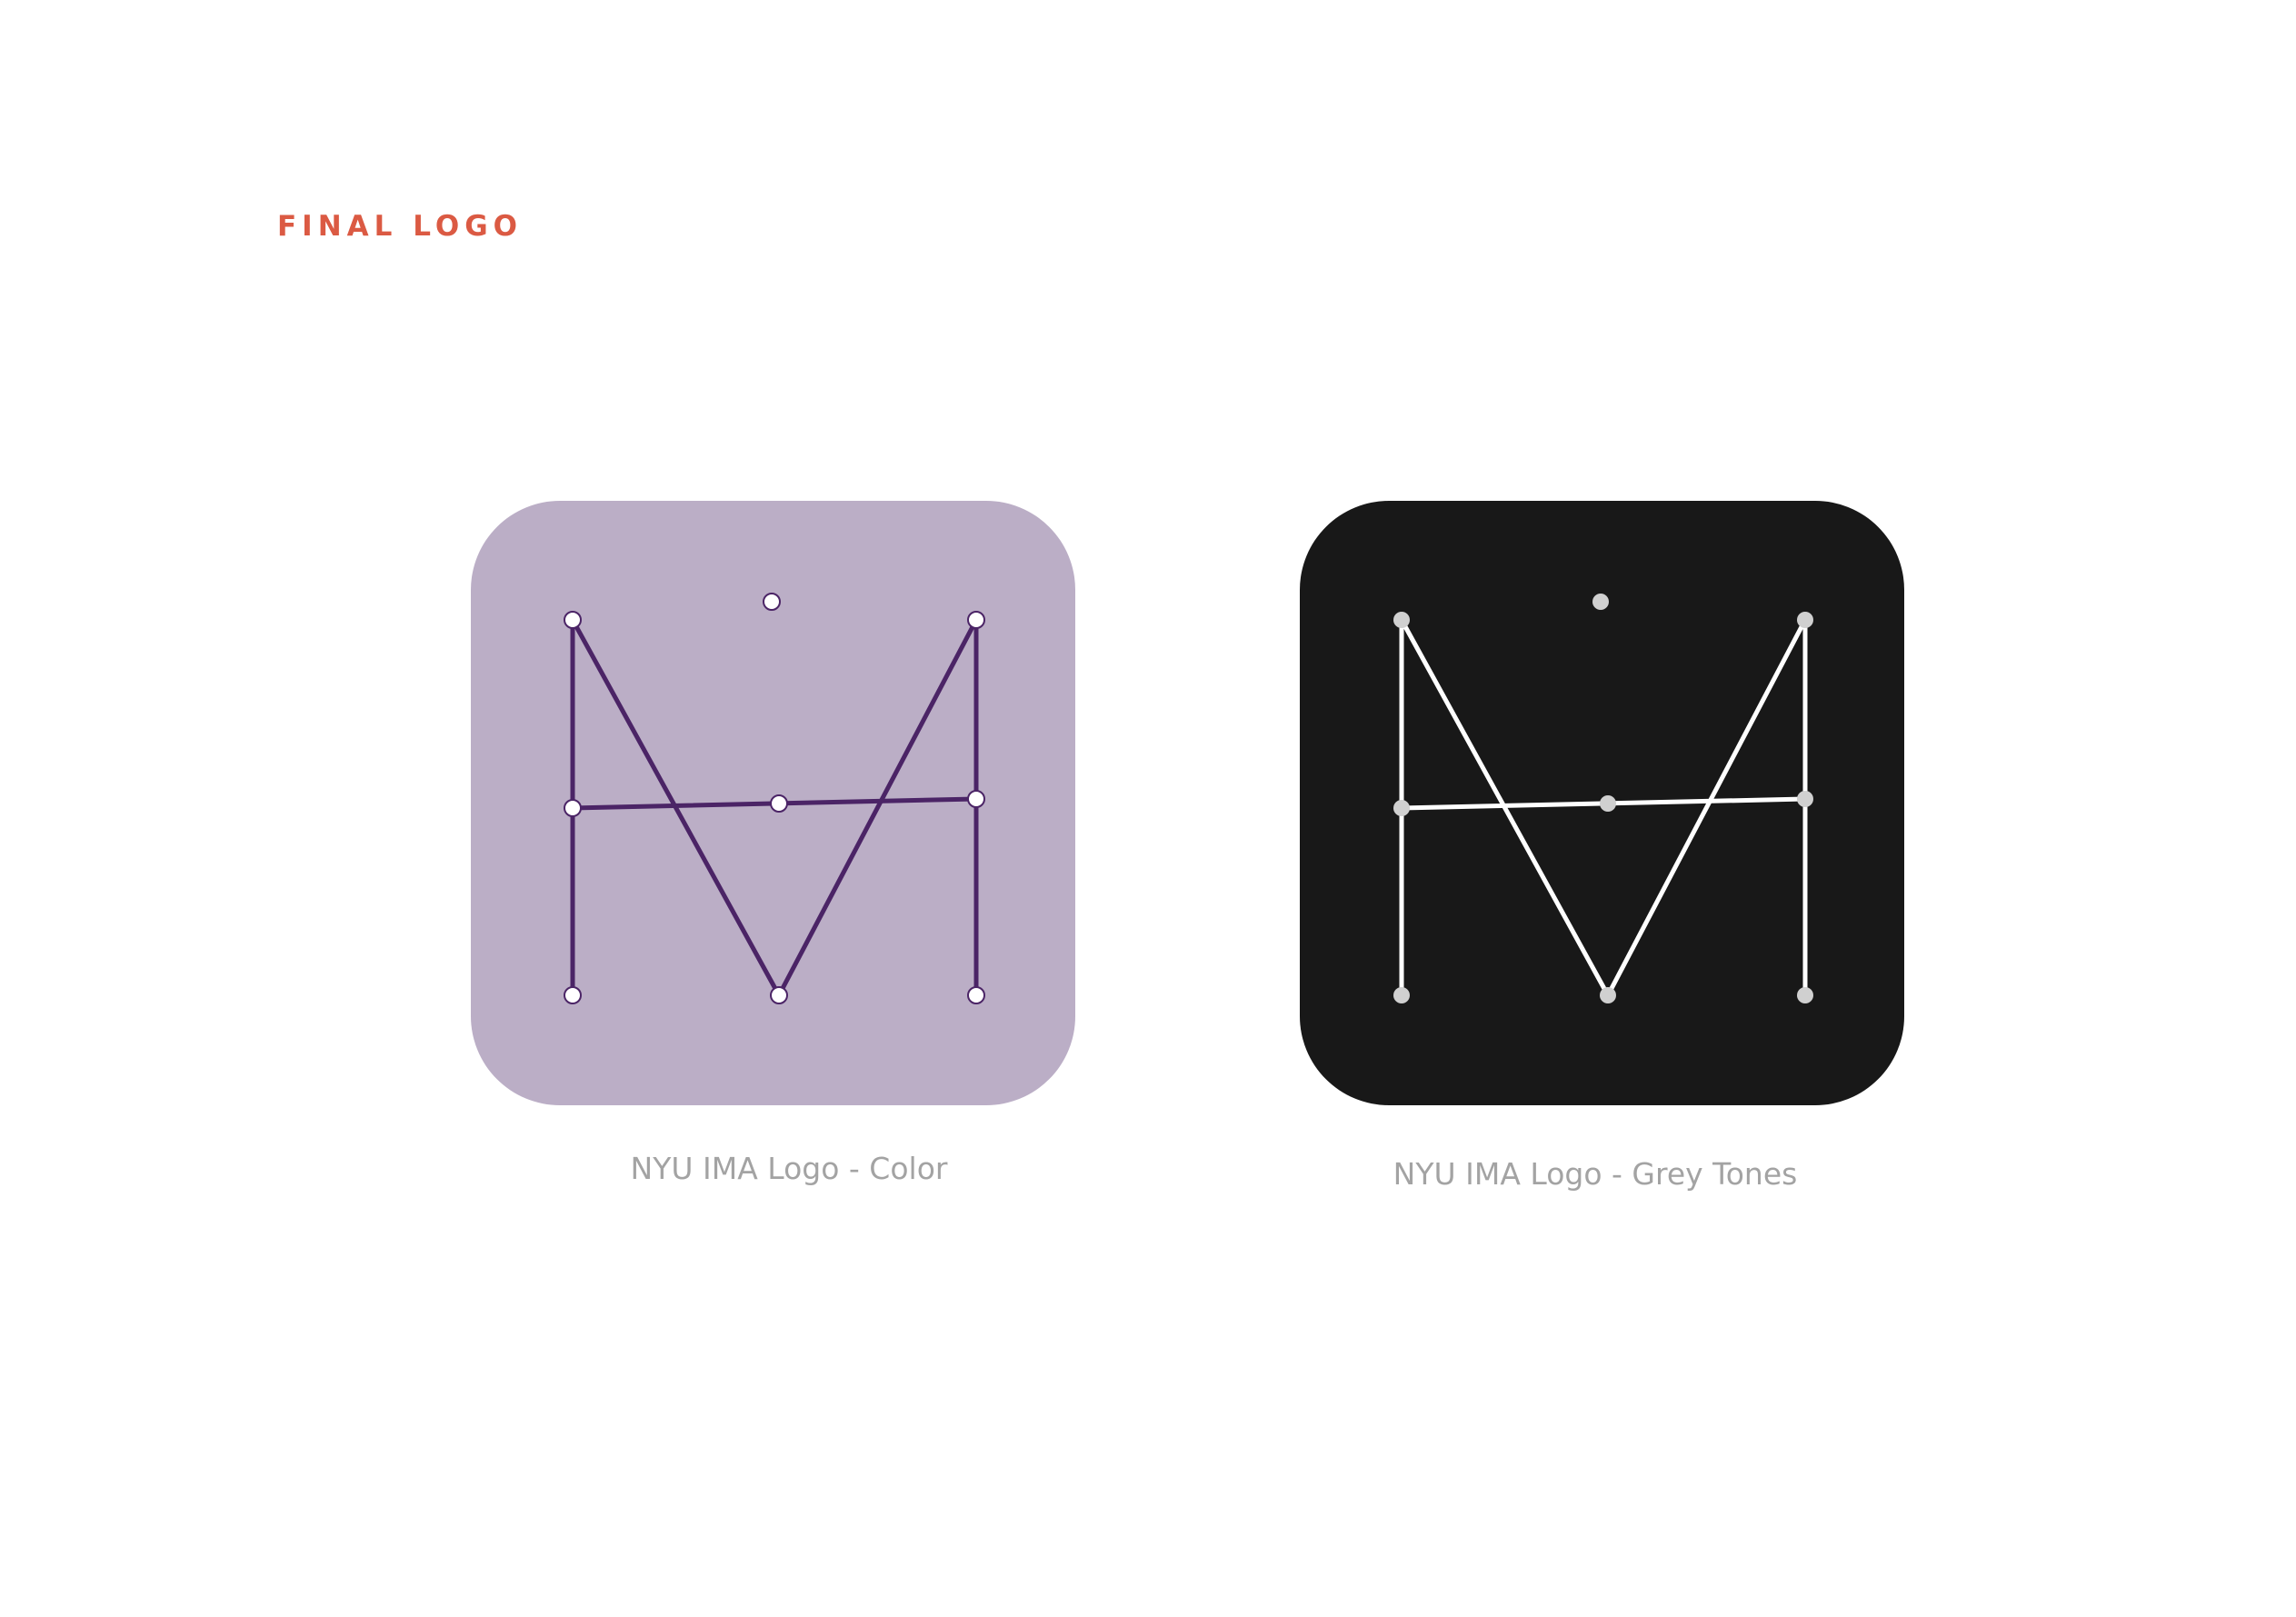  I want to click on ima-logo-grey, so click(1602, 803).